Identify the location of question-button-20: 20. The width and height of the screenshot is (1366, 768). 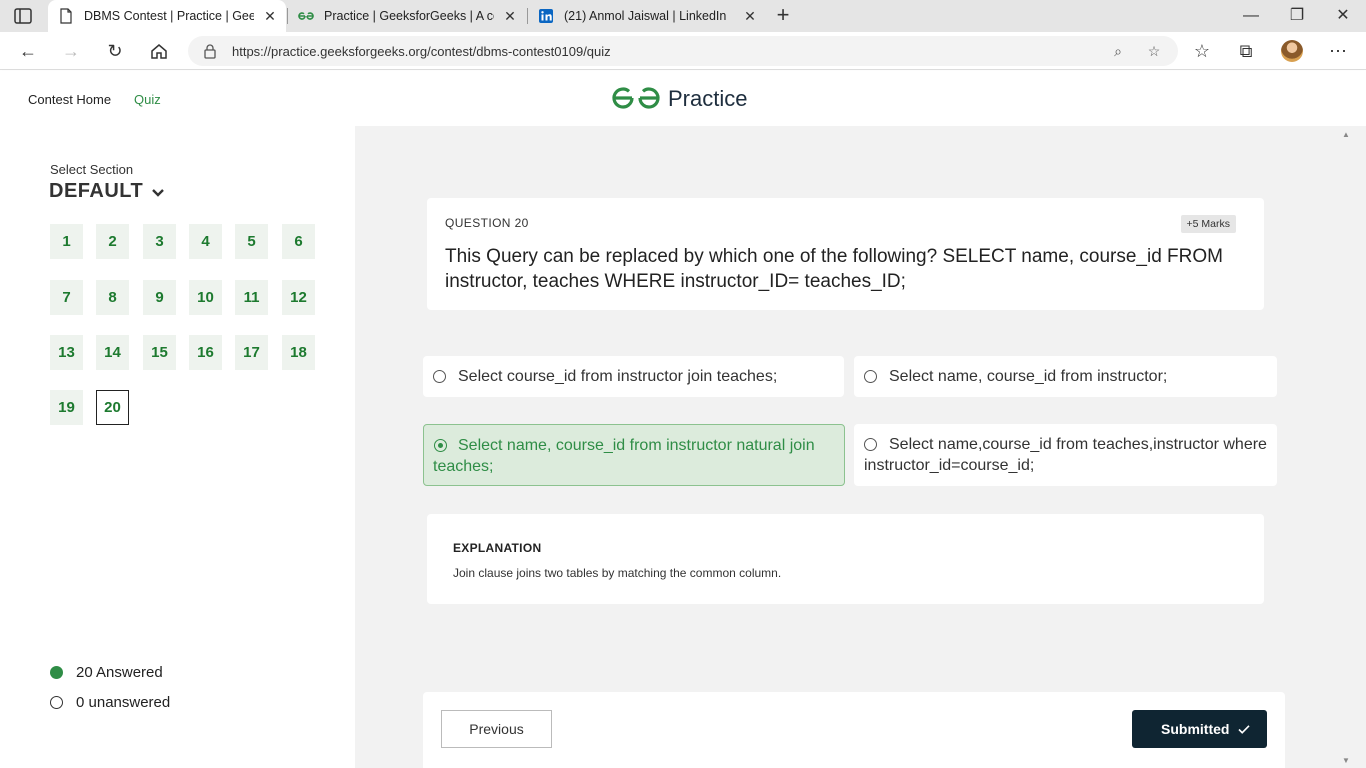
(112, 407).